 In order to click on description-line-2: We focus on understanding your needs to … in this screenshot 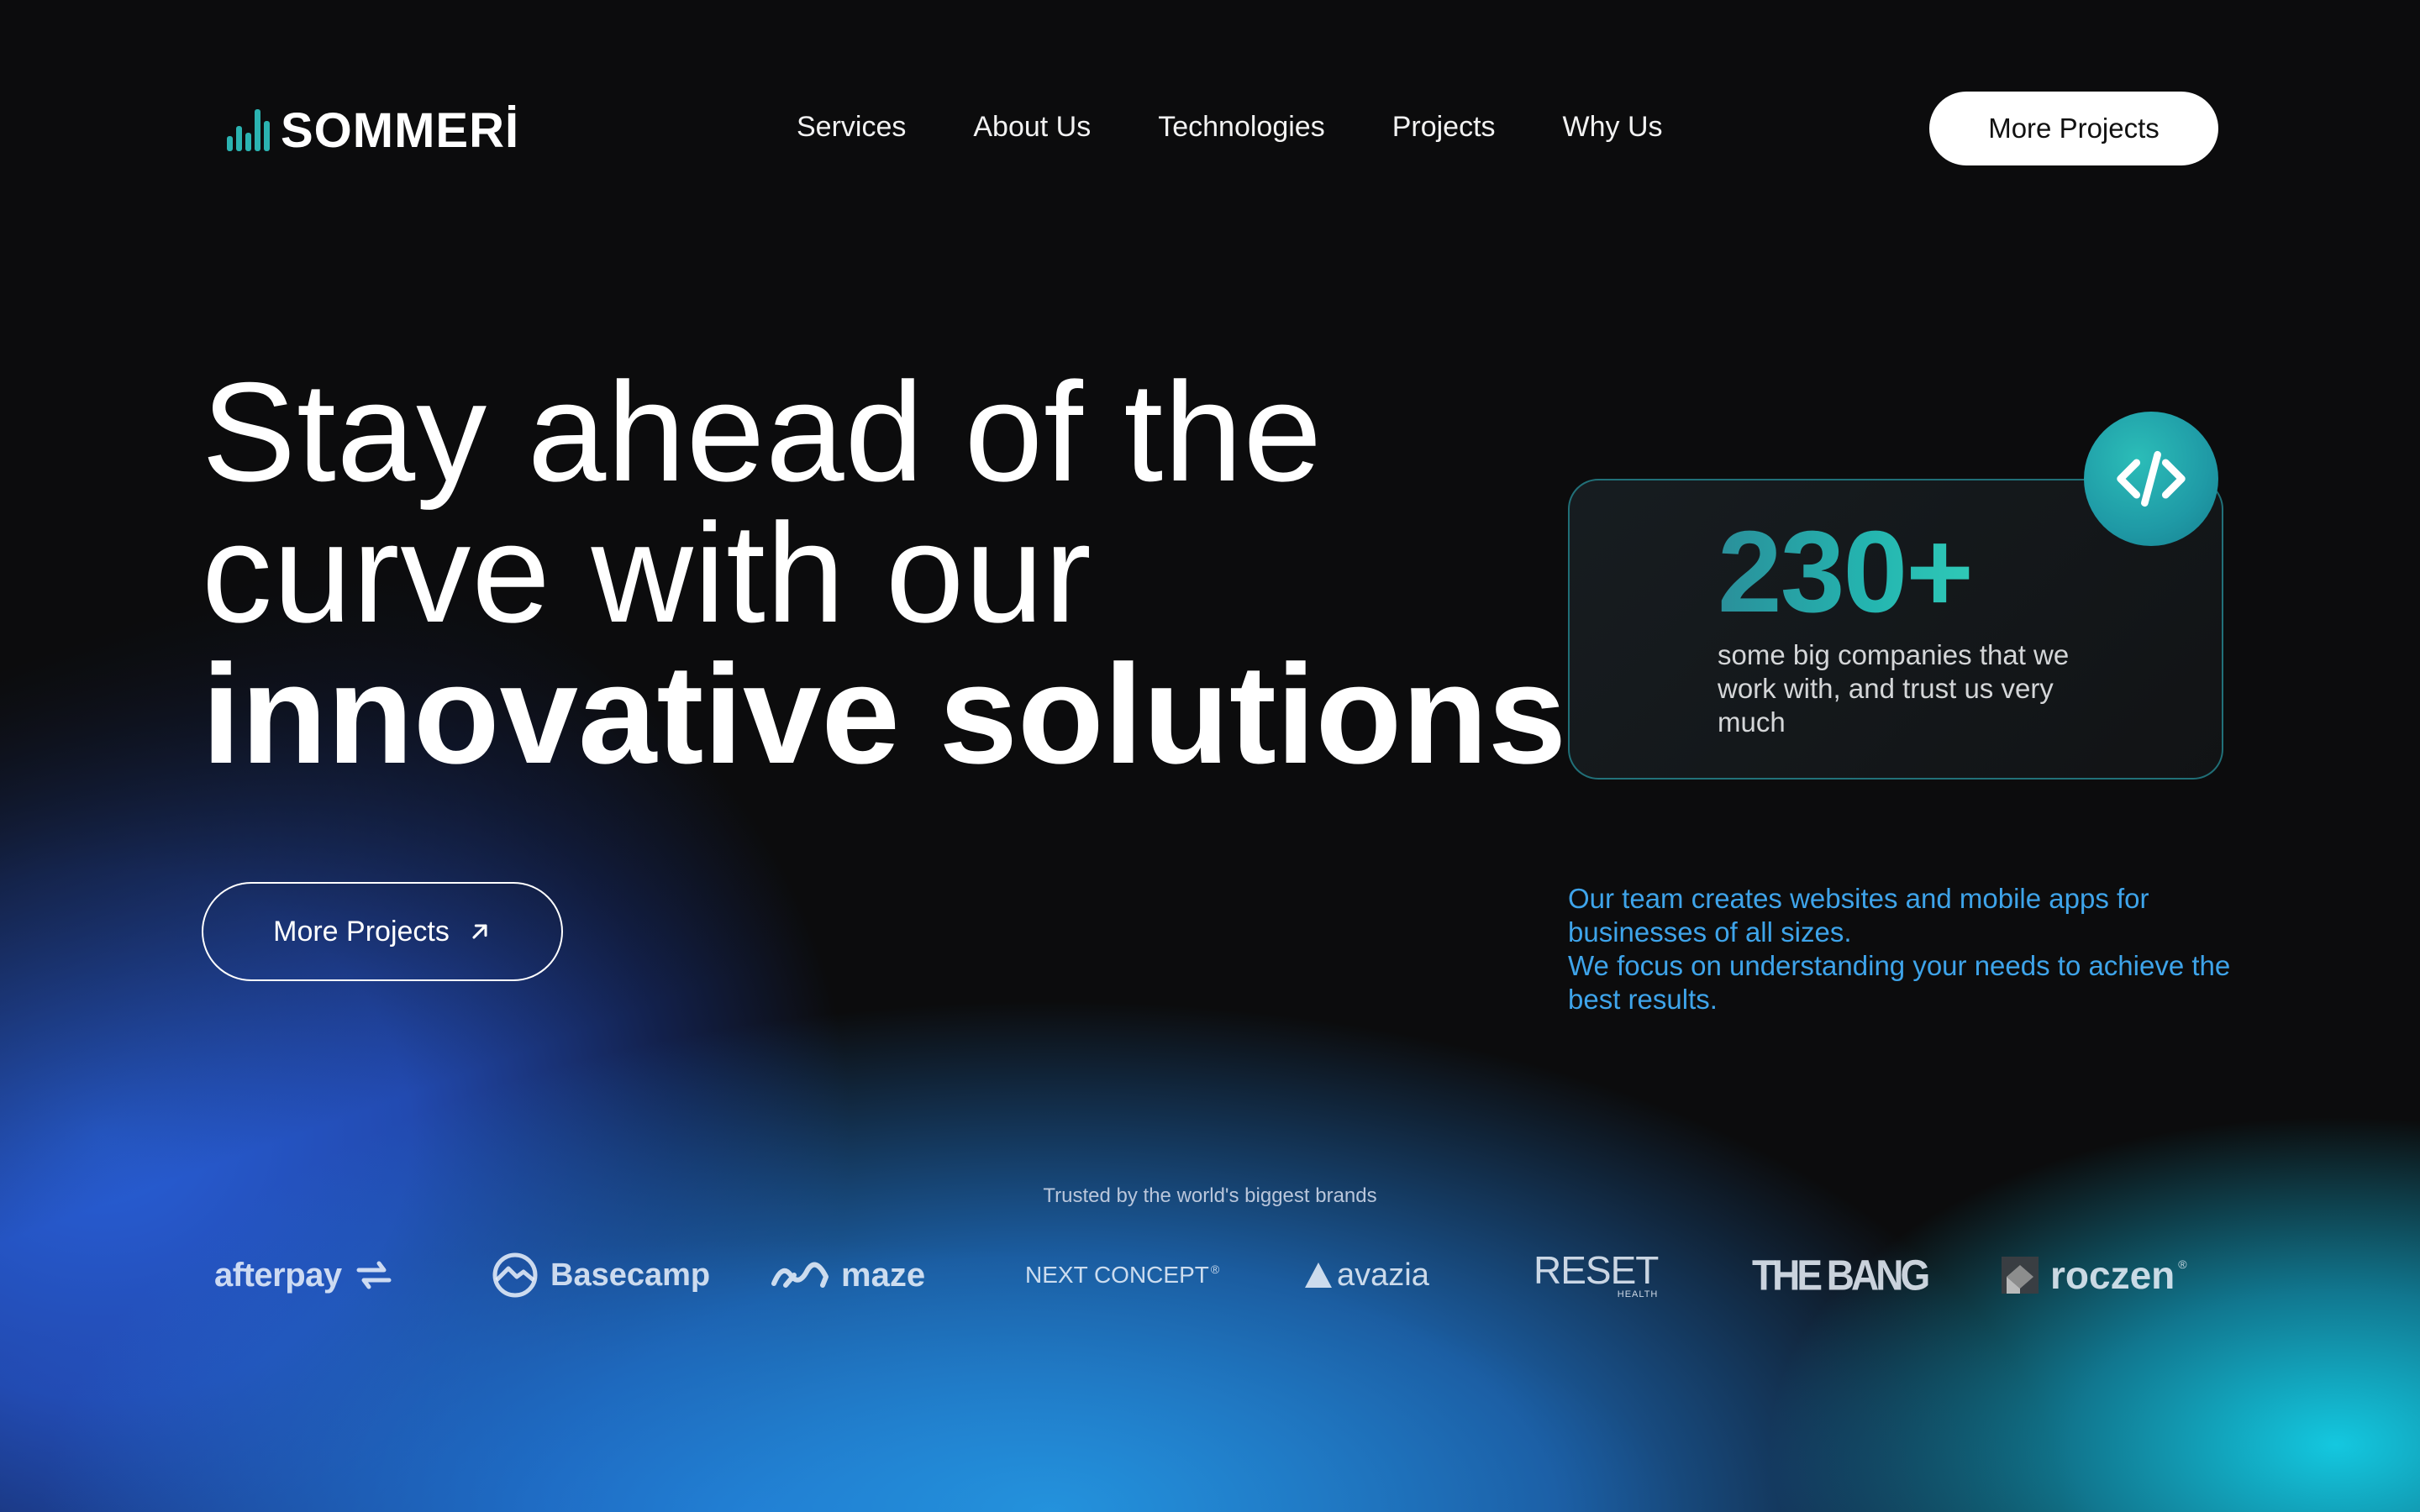, I will do `click(1900, 982)`.